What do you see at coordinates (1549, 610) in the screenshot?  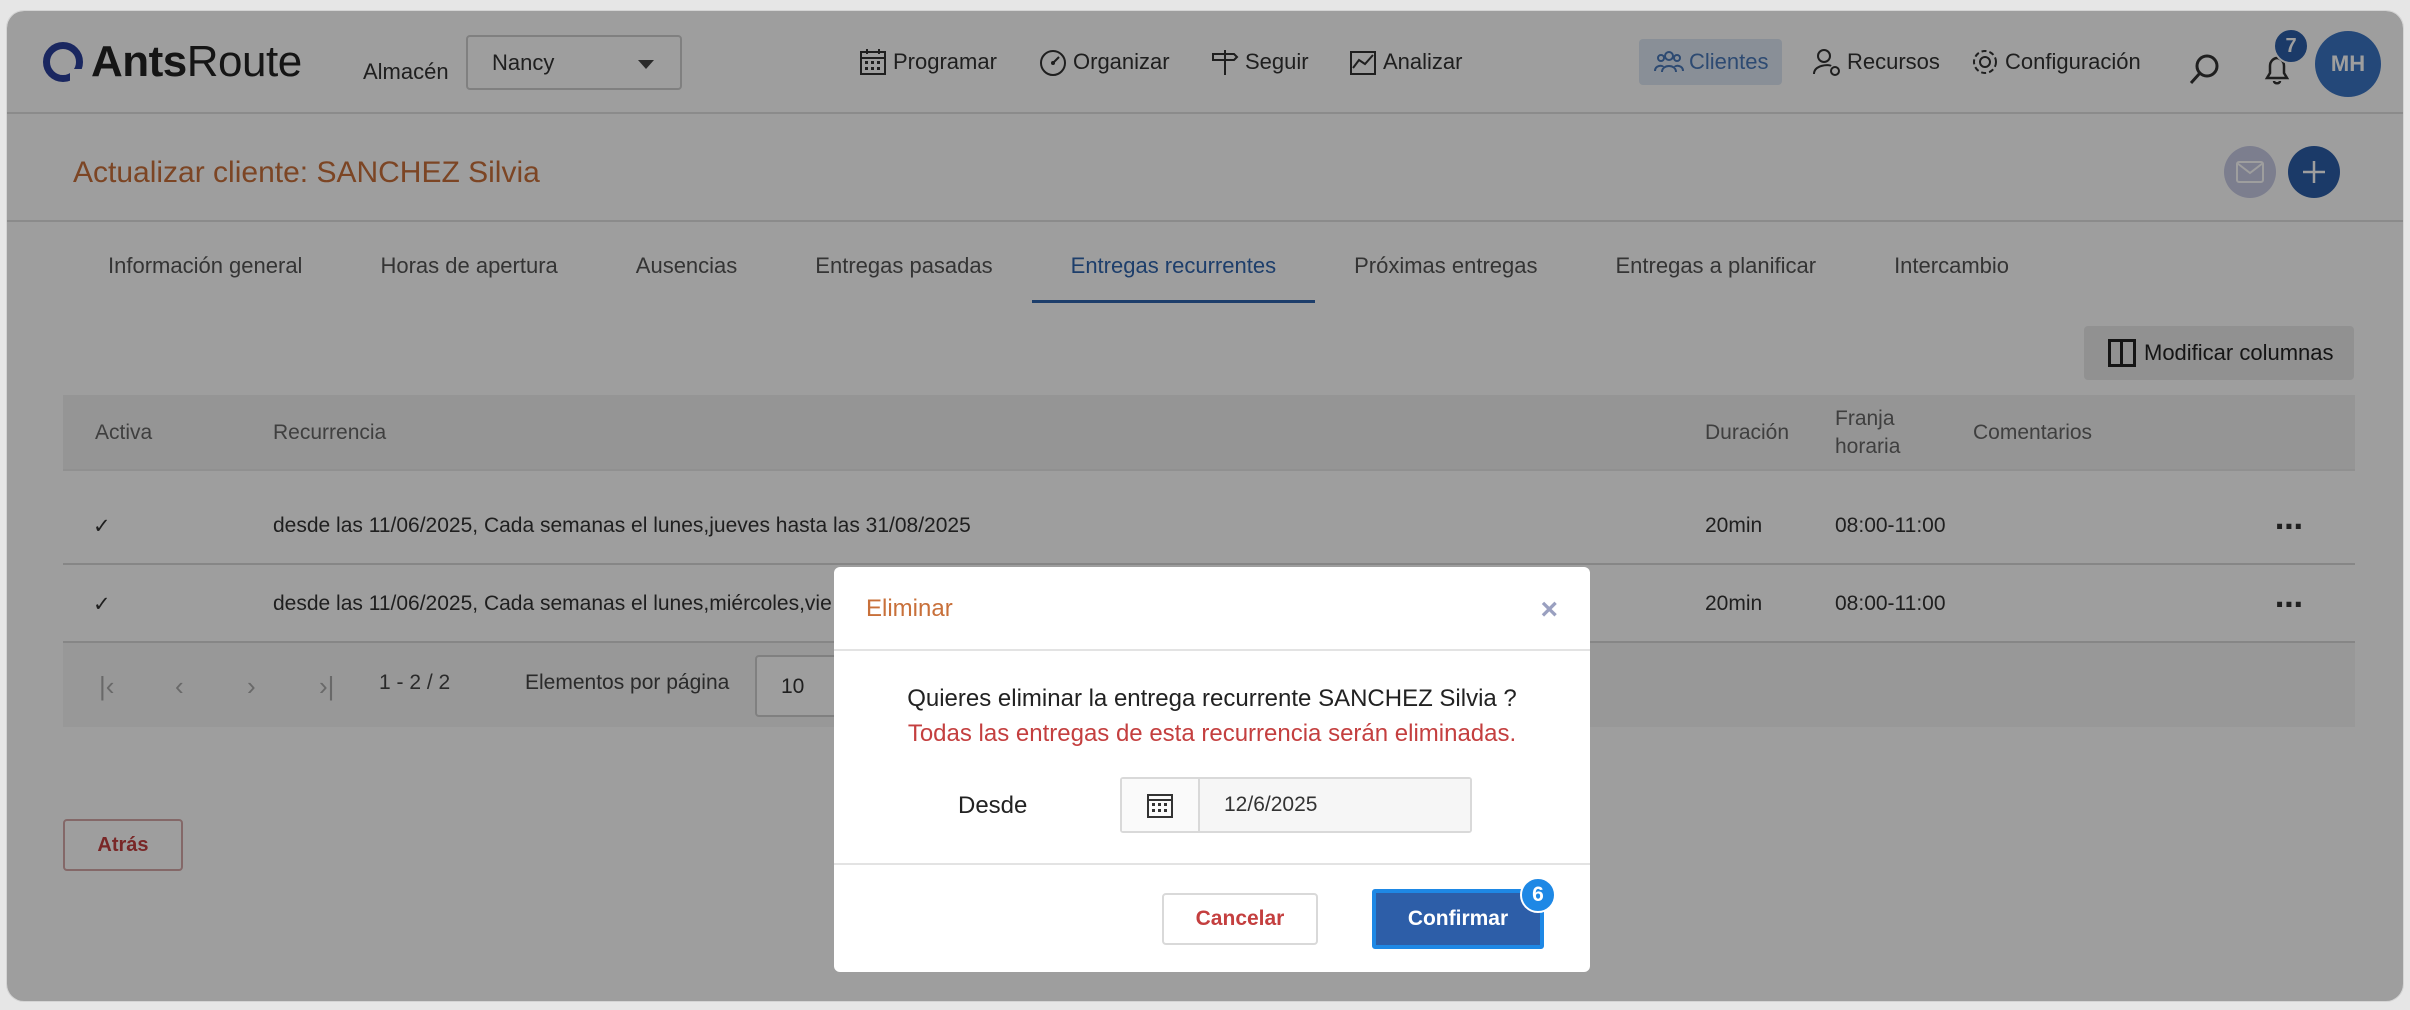 I see `close-icon: ×` at bounding box center [1549, 610].